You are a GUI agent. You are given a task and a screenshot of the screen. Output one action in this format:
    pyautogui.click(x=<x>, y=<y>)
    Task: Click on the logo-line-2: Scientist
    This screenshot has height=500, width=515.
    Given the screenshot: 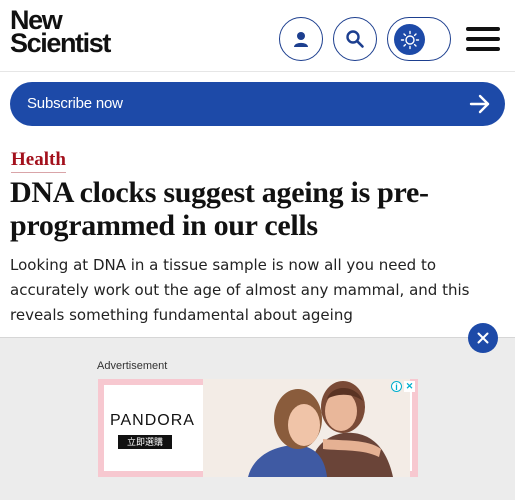 What is the action you would take?
    pyautogui.click(x=60, y=43)
    